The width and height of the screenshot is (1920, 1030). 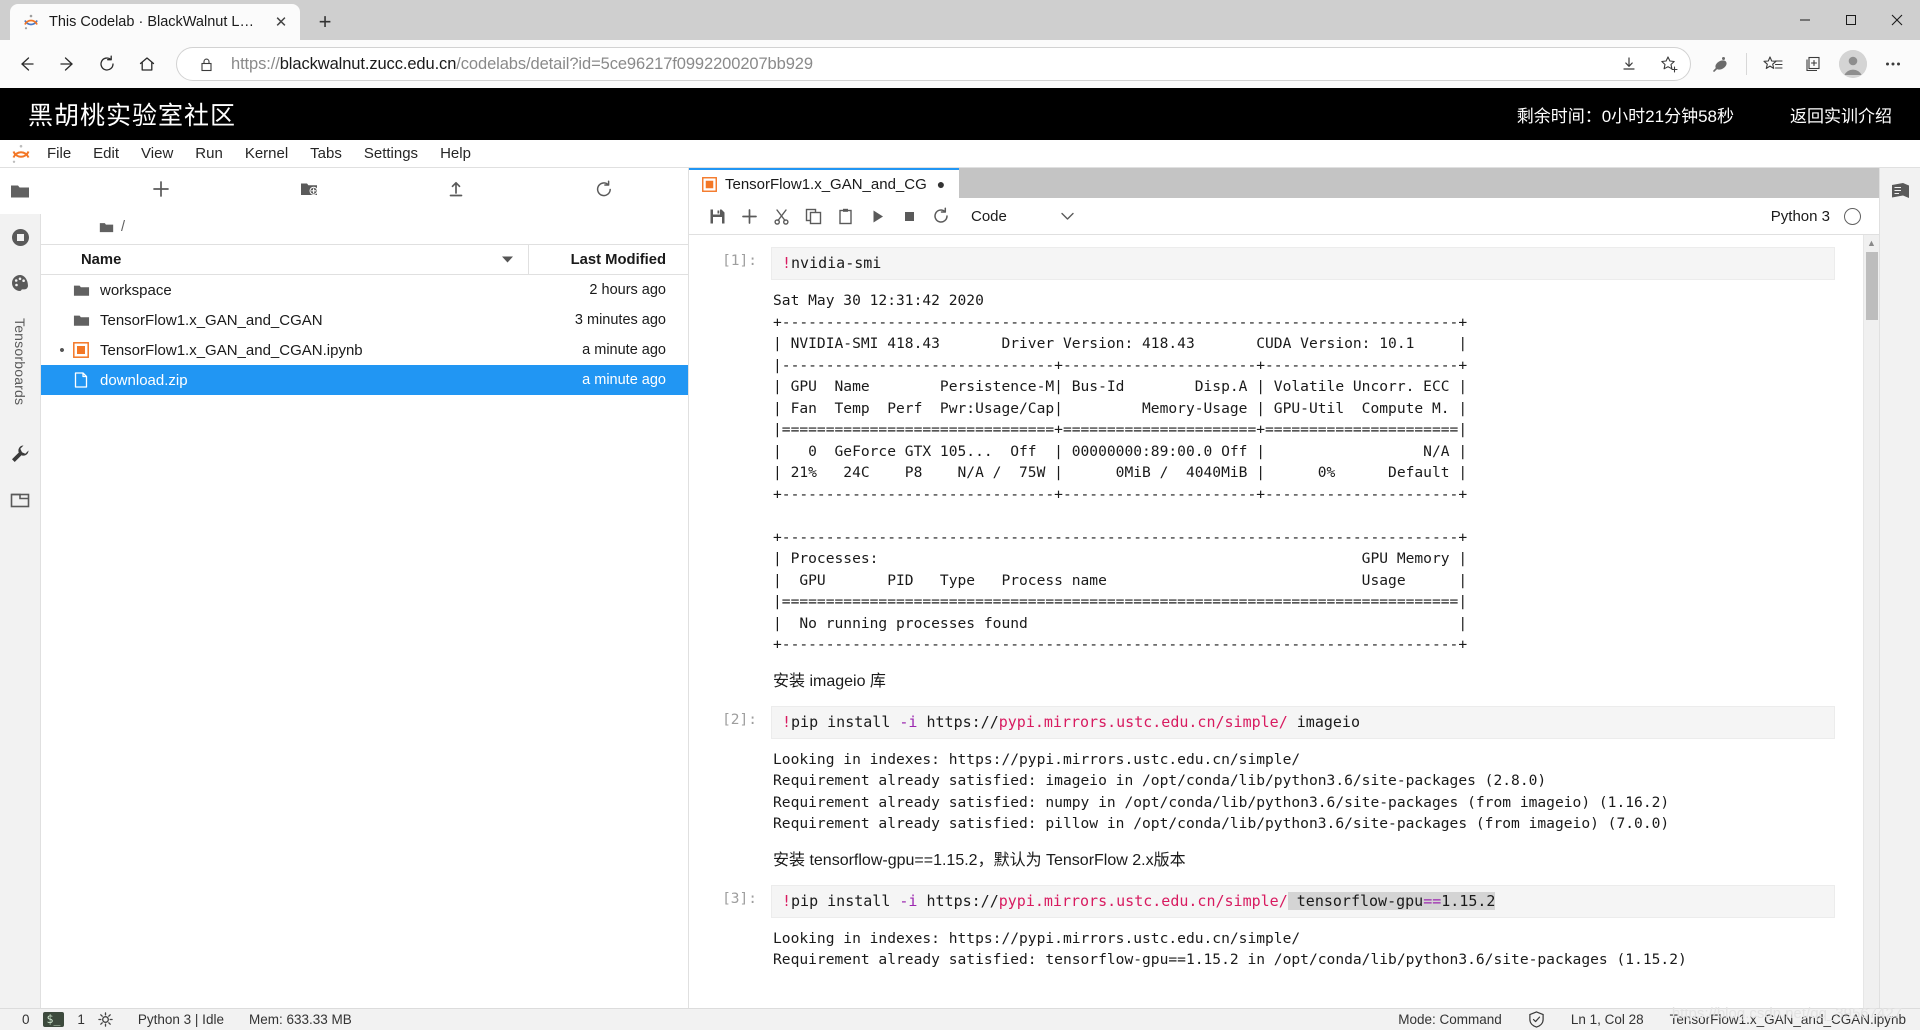 What do you see at coordinates (107, 64) in the screenshot?
I see `reload-icon` at bounding box center [107, 64].